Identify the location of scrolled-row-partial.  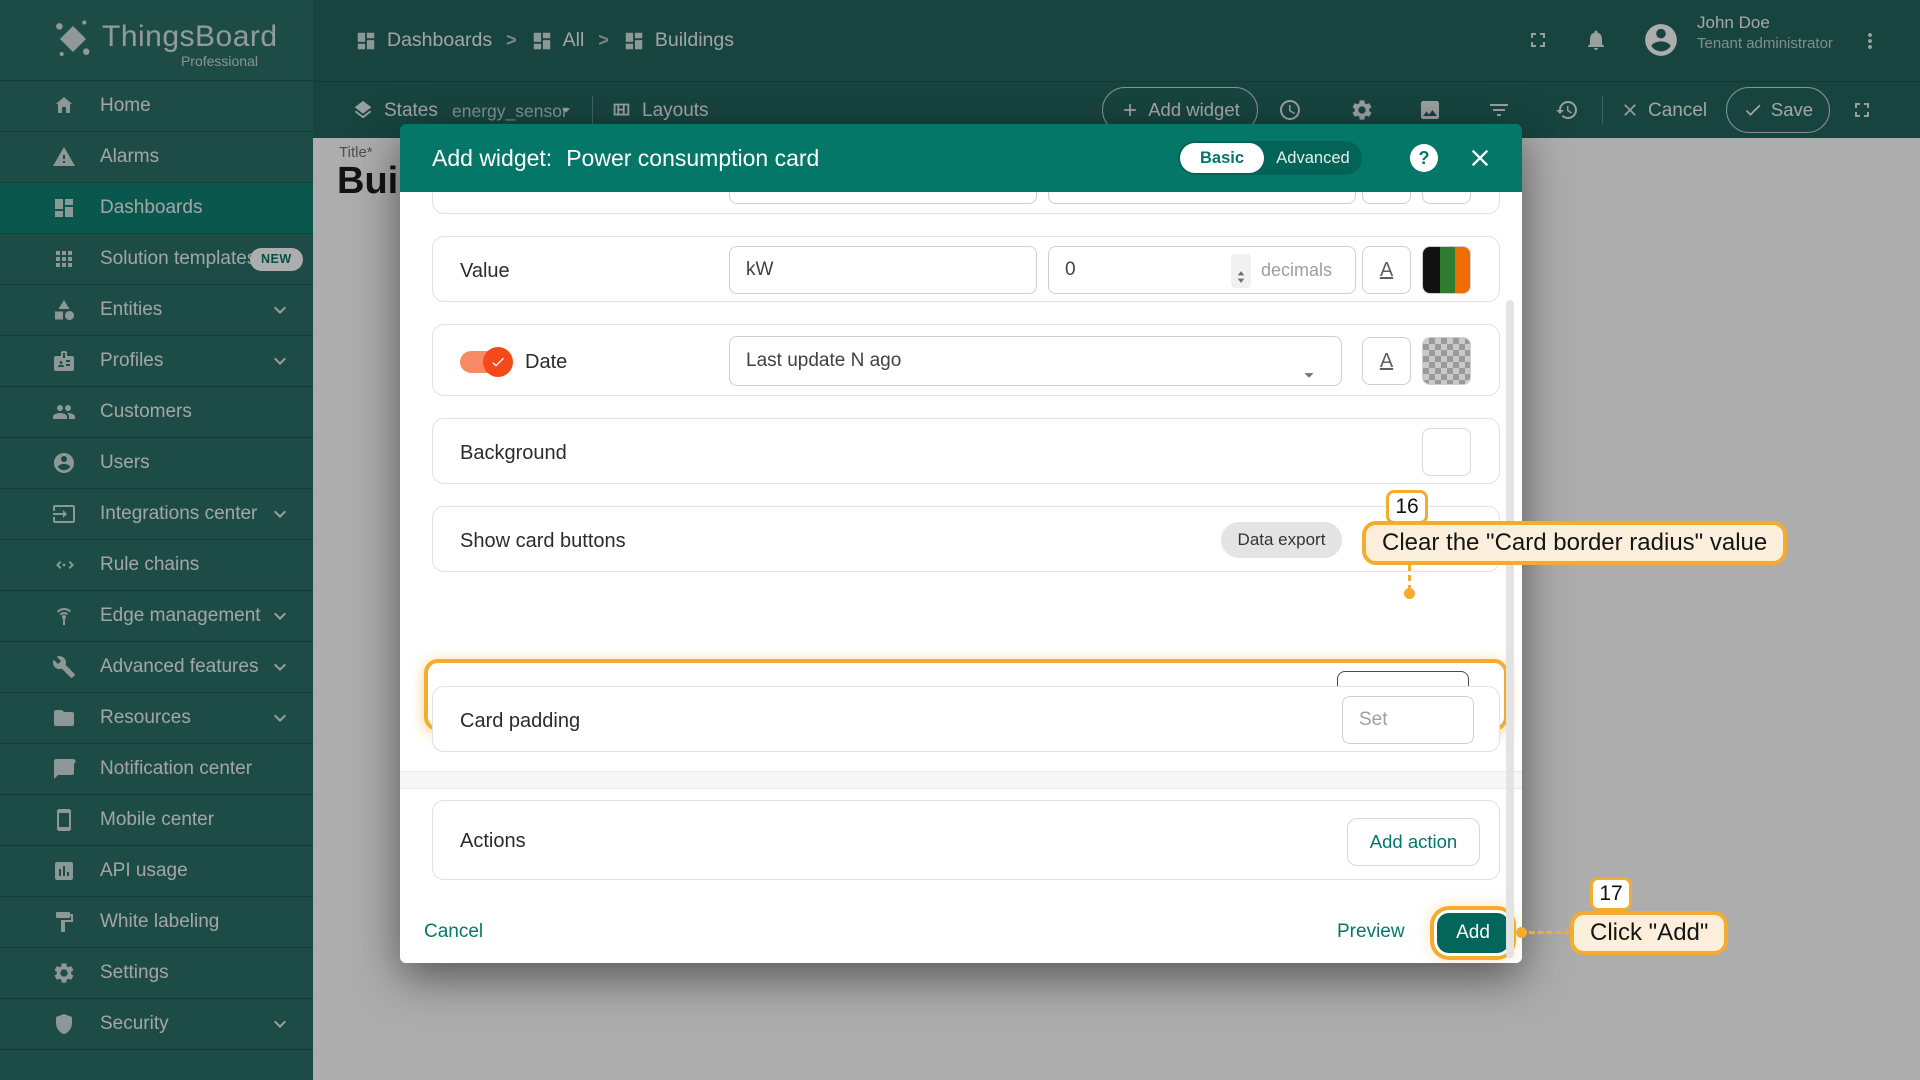
(966, 203).